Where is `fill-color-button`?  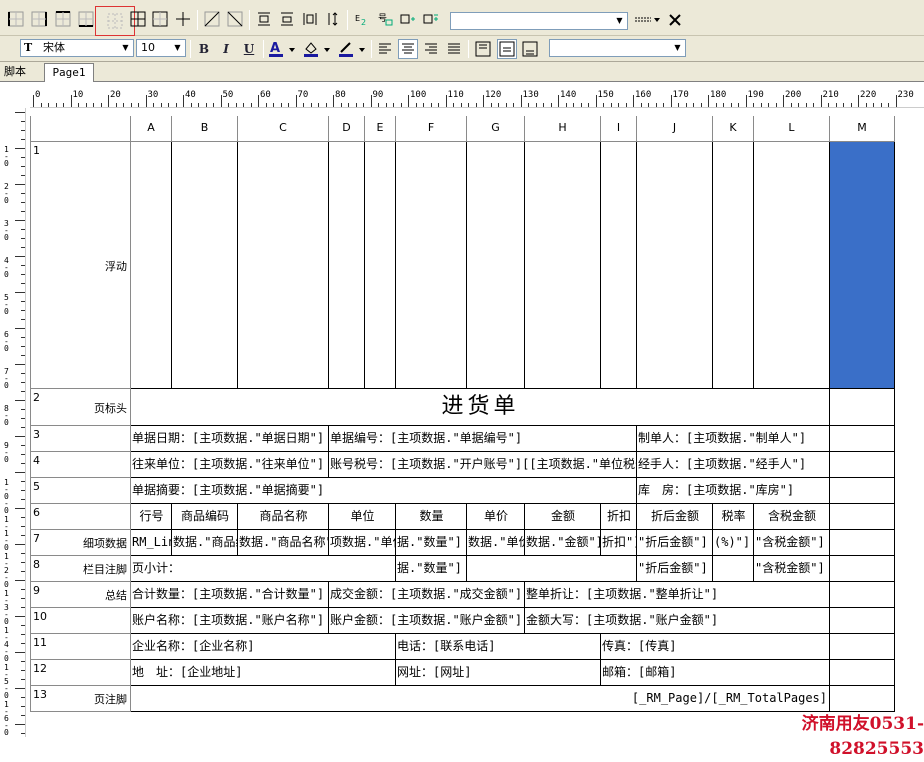
fill-color-button is located at coordinates (318, 49).